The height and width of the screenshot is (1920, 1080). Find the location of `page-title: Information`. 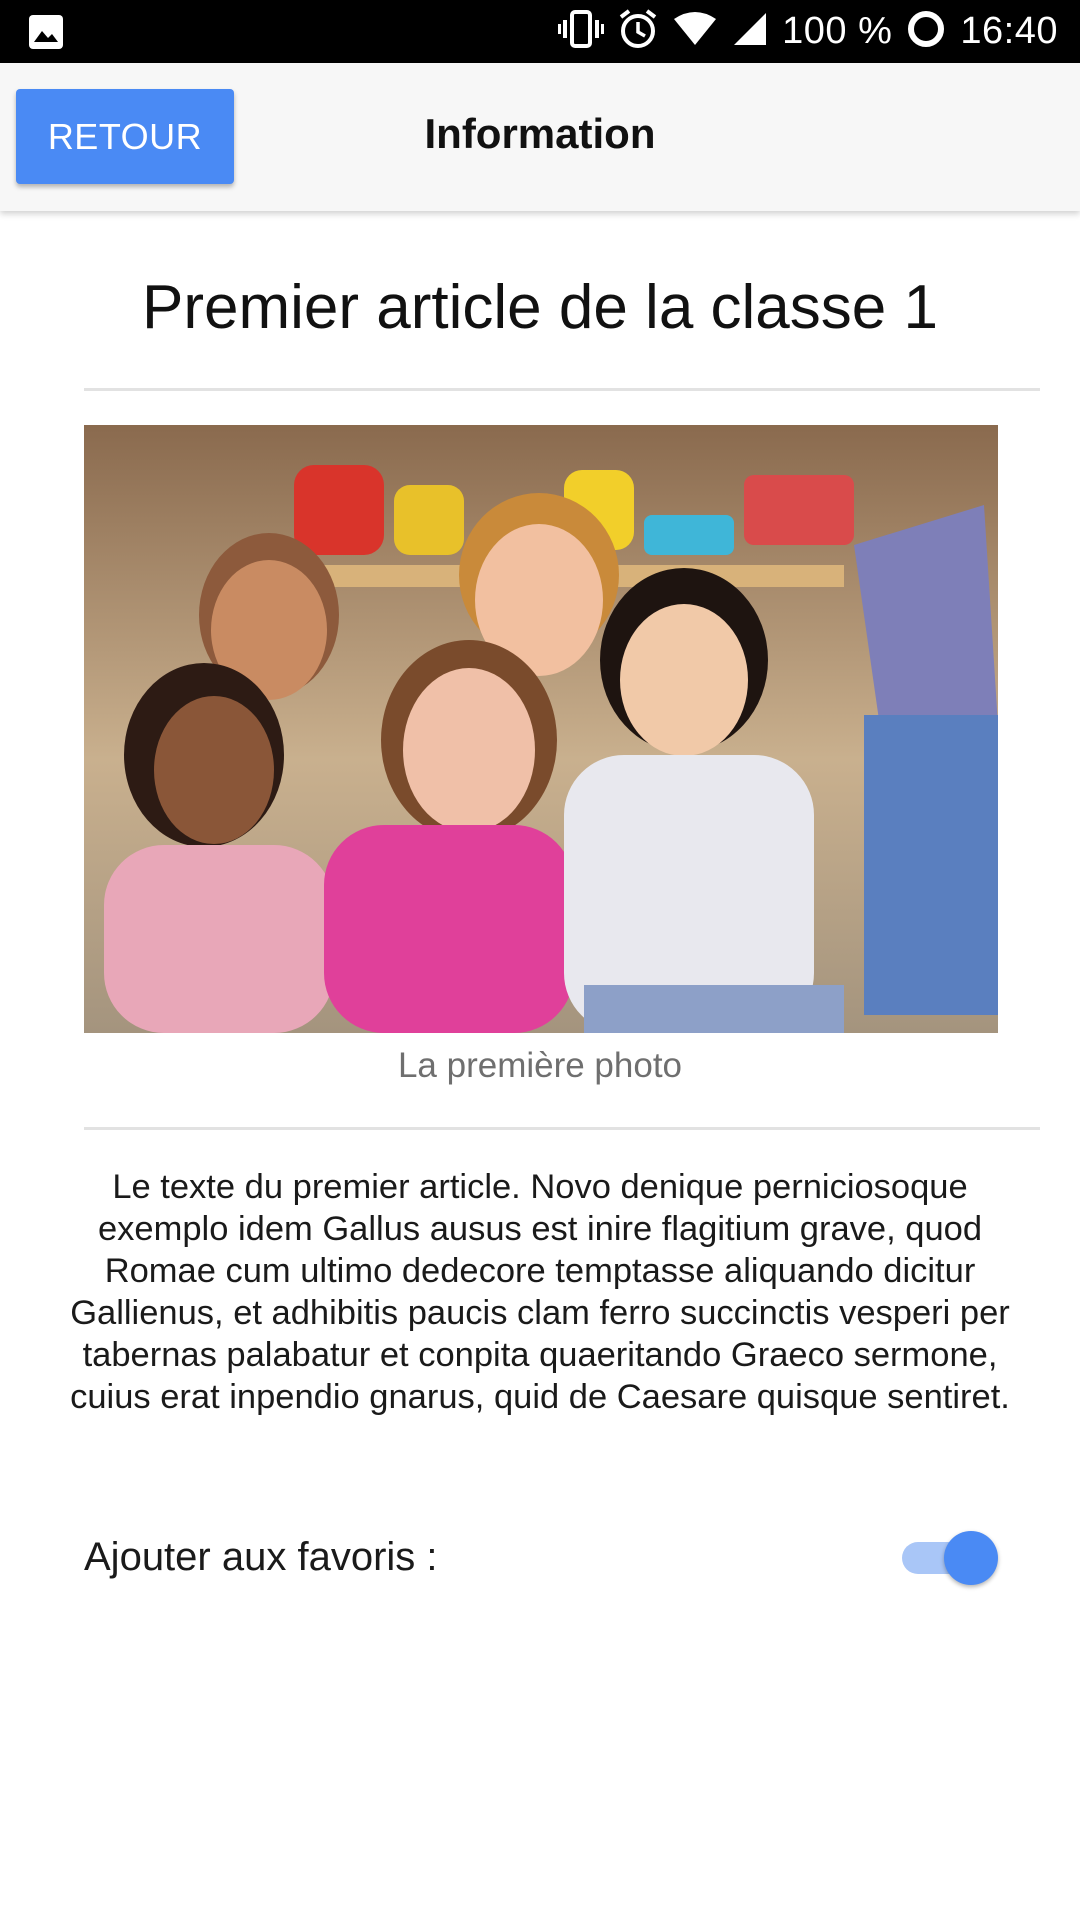

page-title: Information is located at coordinates (540, 133).